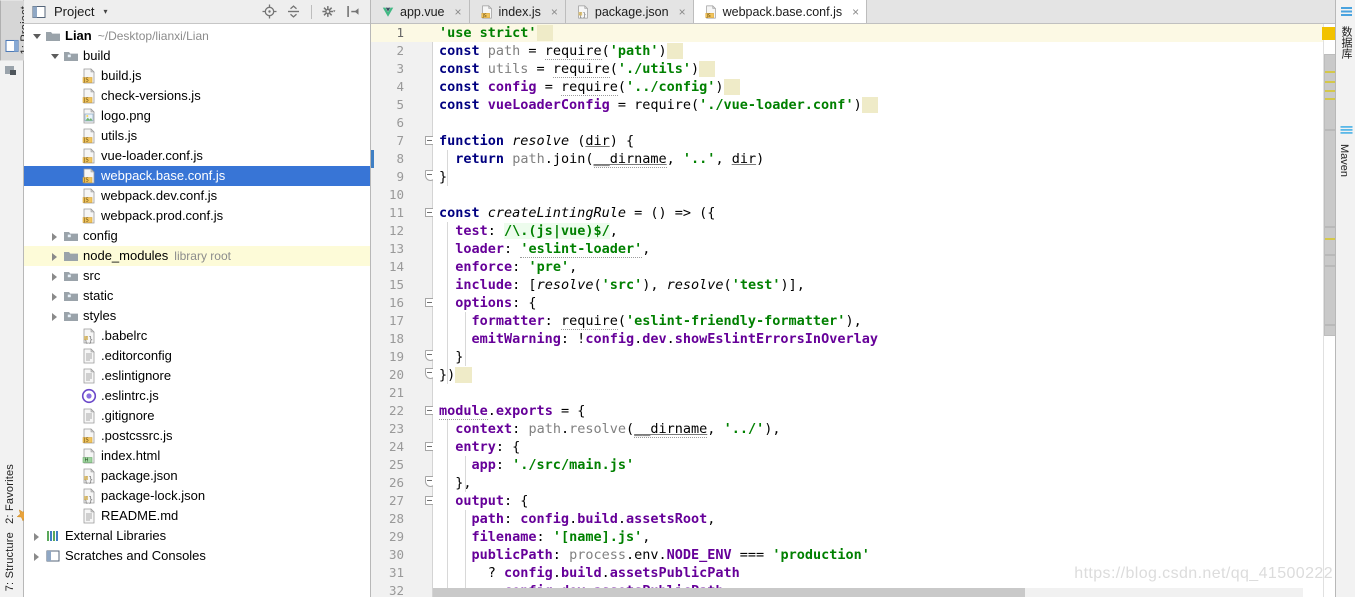 The height and width of the screenshot is (597, 1355). What do you see at coordinates (197, 336) in the screenshot?
I see `tree-row: {} .babelrc` at bounding box center [197, 336].